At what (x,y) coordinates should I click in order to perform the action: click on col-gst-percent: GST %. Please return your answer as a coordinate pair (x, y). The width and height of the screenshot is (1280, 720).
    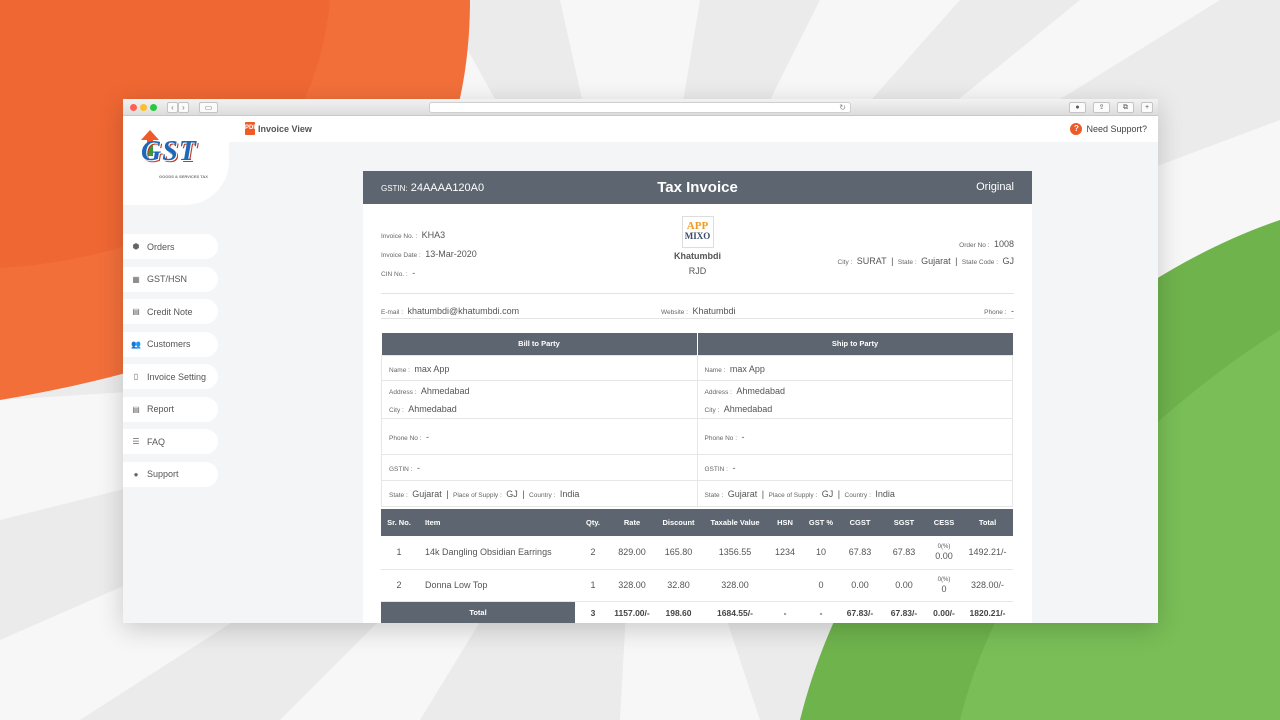
    Looking at the image, I should click on (821, 522).